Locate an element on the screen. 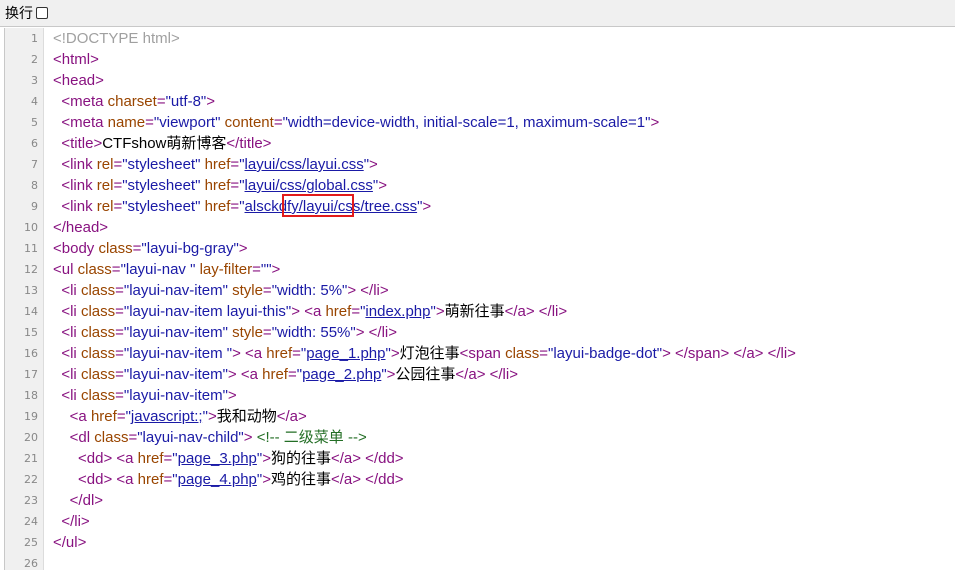 The width and height of the screenshot is (955, 570). text-content: 我和动物 is located at coordinates (246, 416).